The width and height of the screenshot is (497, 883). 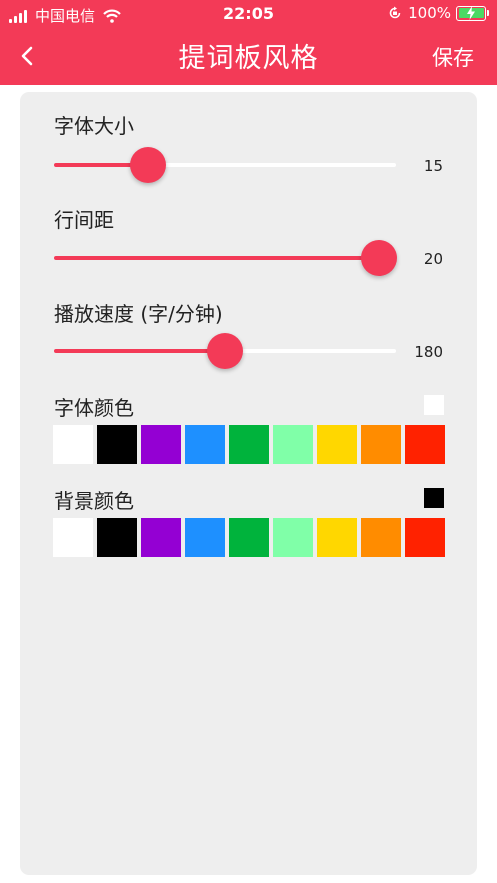 I want to click on status-bar: 中国电信 22:05 100%, so click(x=248, y=14).